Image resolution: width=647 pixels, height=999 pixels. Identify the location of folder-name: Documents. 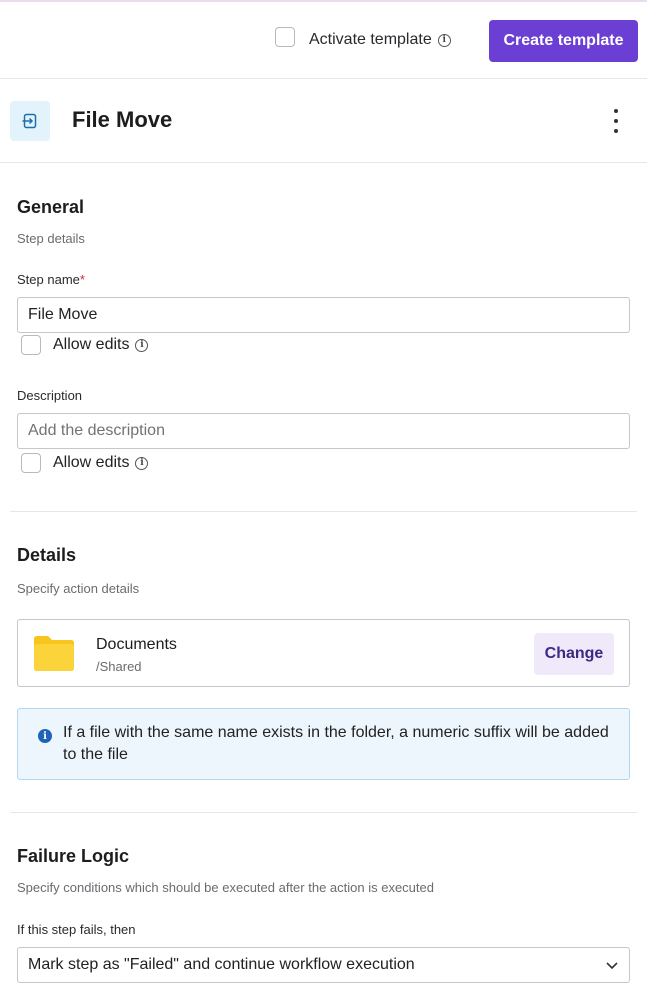
(136, 644).